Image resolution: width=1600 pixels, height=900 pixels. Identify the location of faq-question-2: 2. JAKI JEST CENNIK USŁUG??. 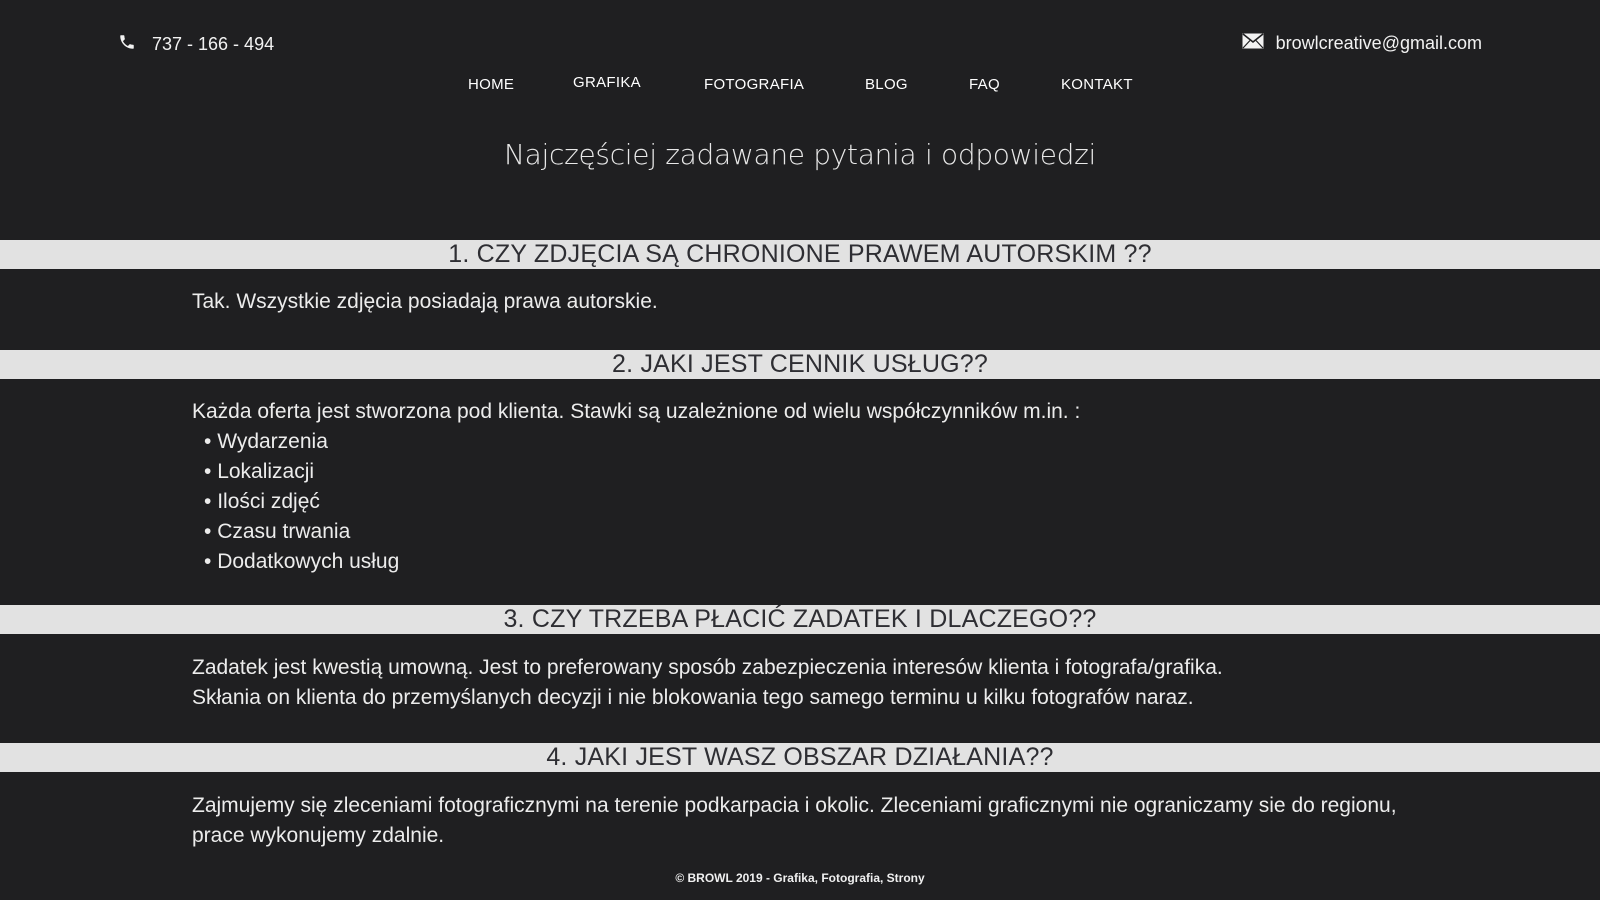
(800, 364).